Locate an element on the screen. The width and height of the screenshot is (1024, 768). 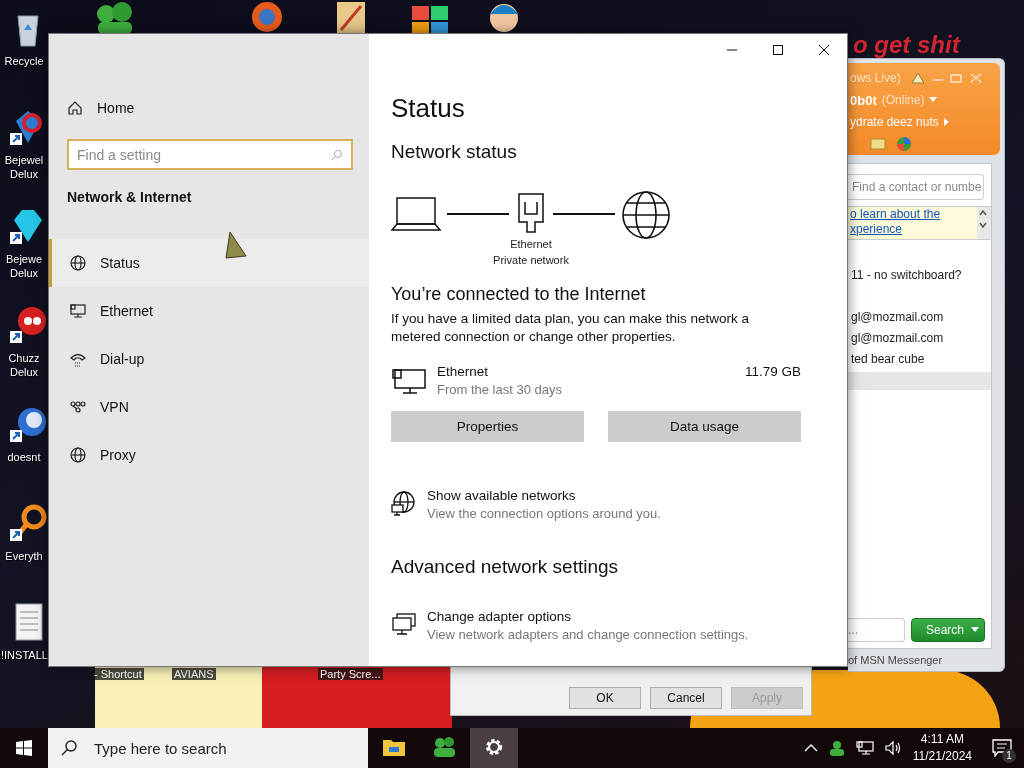
clock: 4:11 AM 11/21/2024 is located at coordinates (942, 748).